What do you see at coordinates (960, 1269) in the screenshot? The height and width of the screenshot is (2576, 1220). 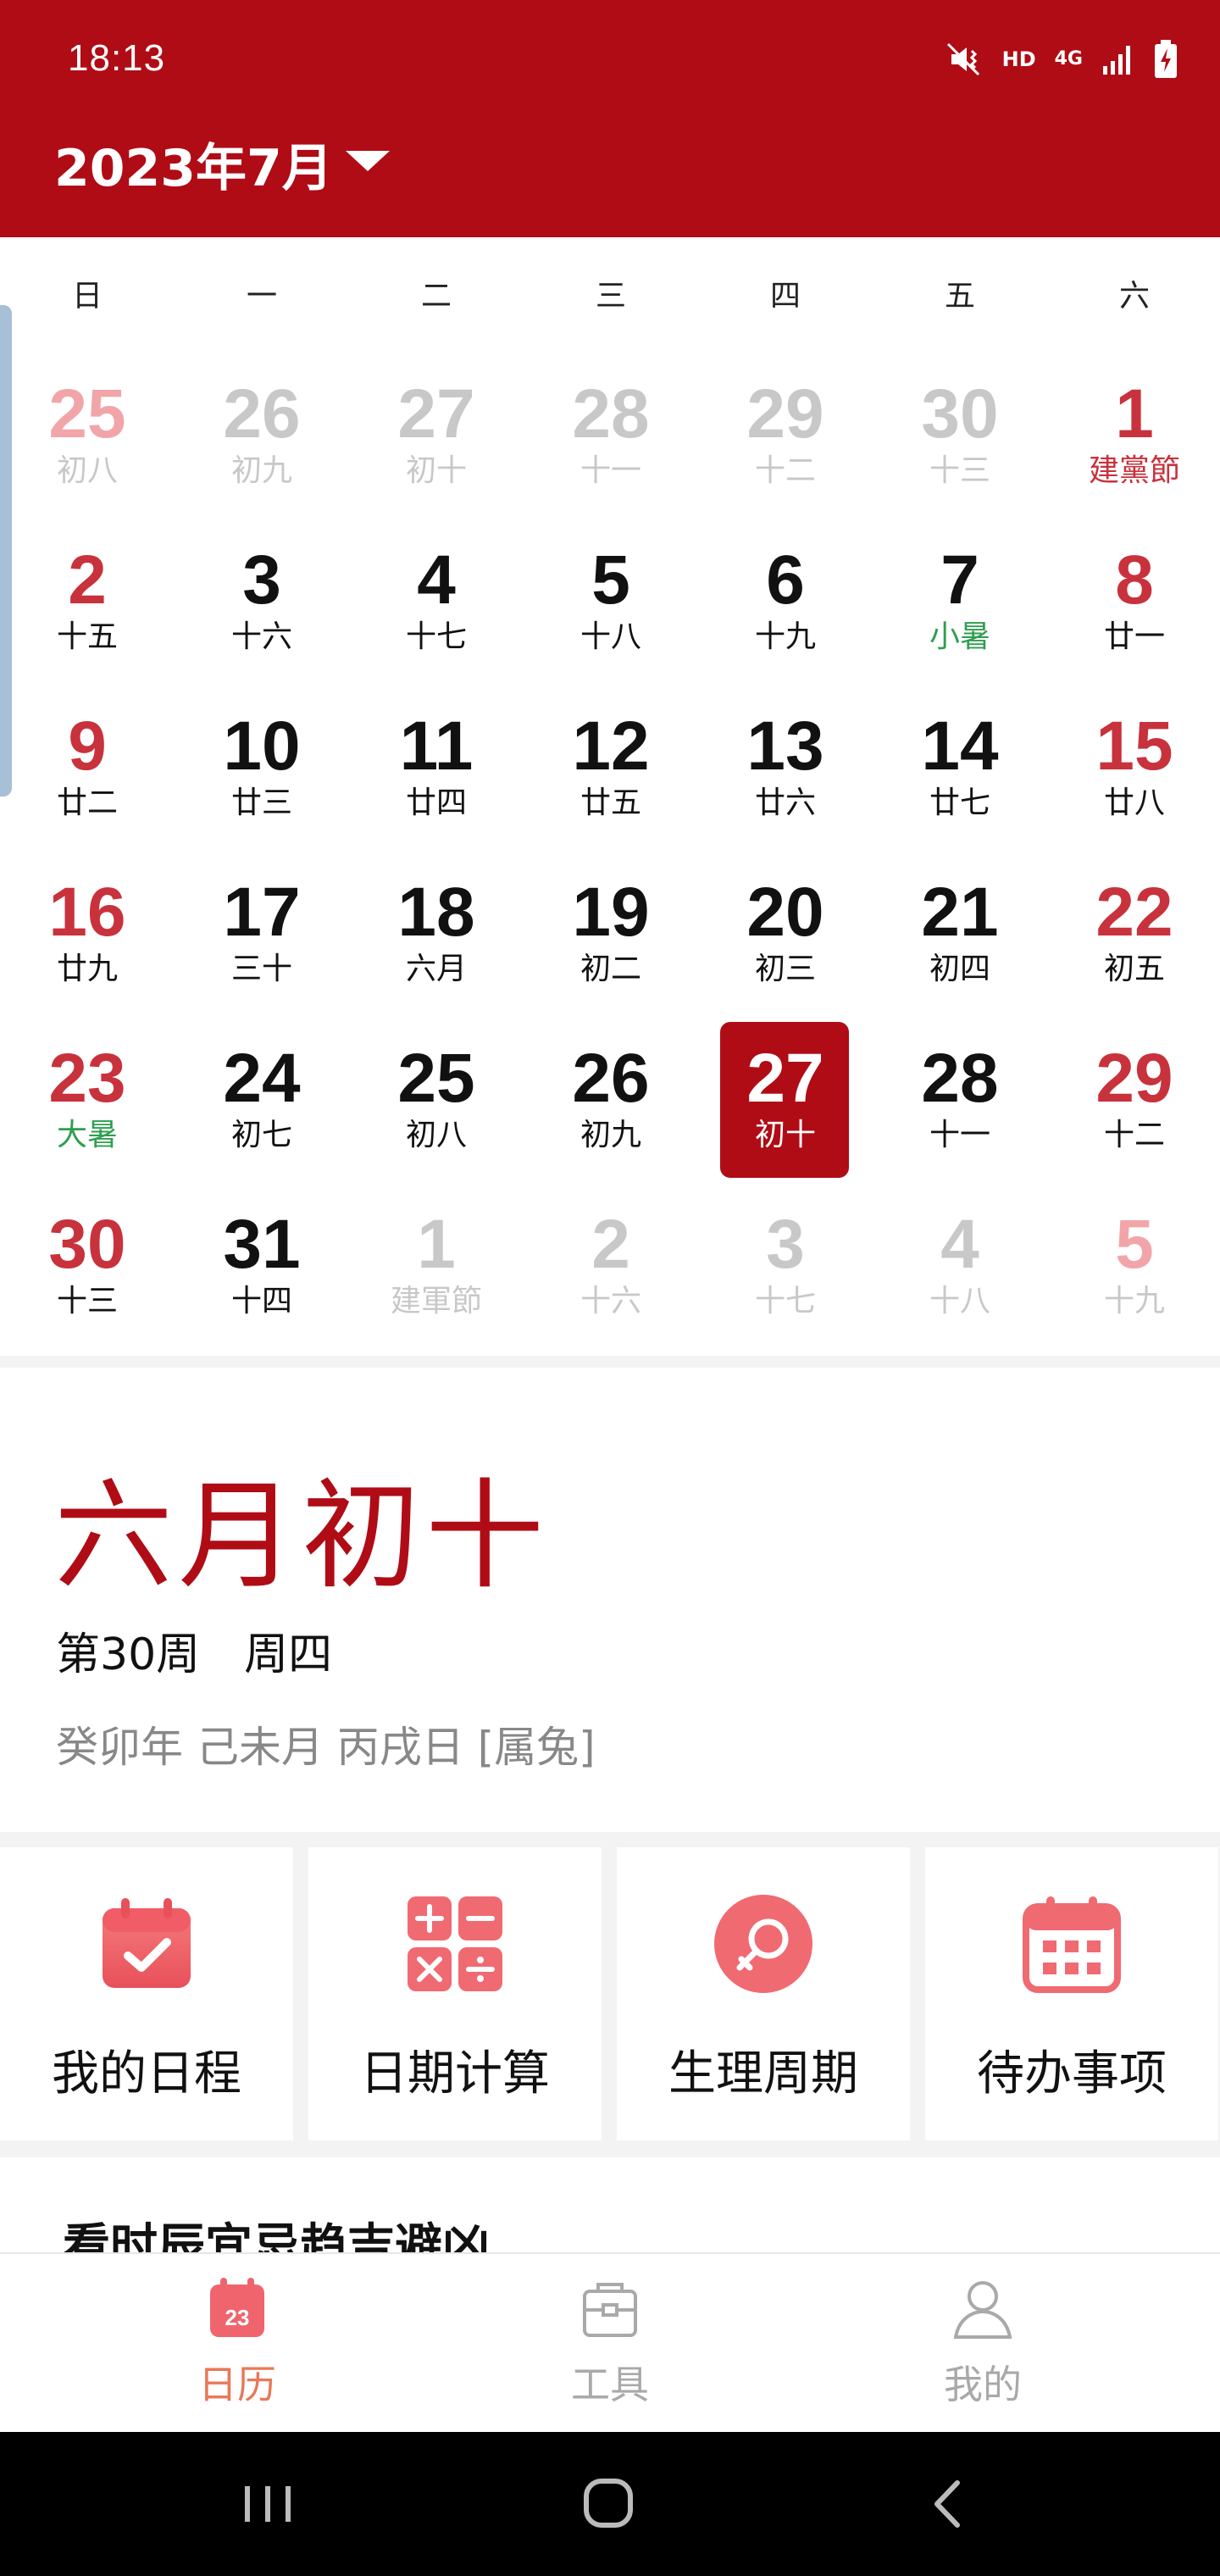 I see `calendar-day: 4 十八` at bounding box center [960, 1269].